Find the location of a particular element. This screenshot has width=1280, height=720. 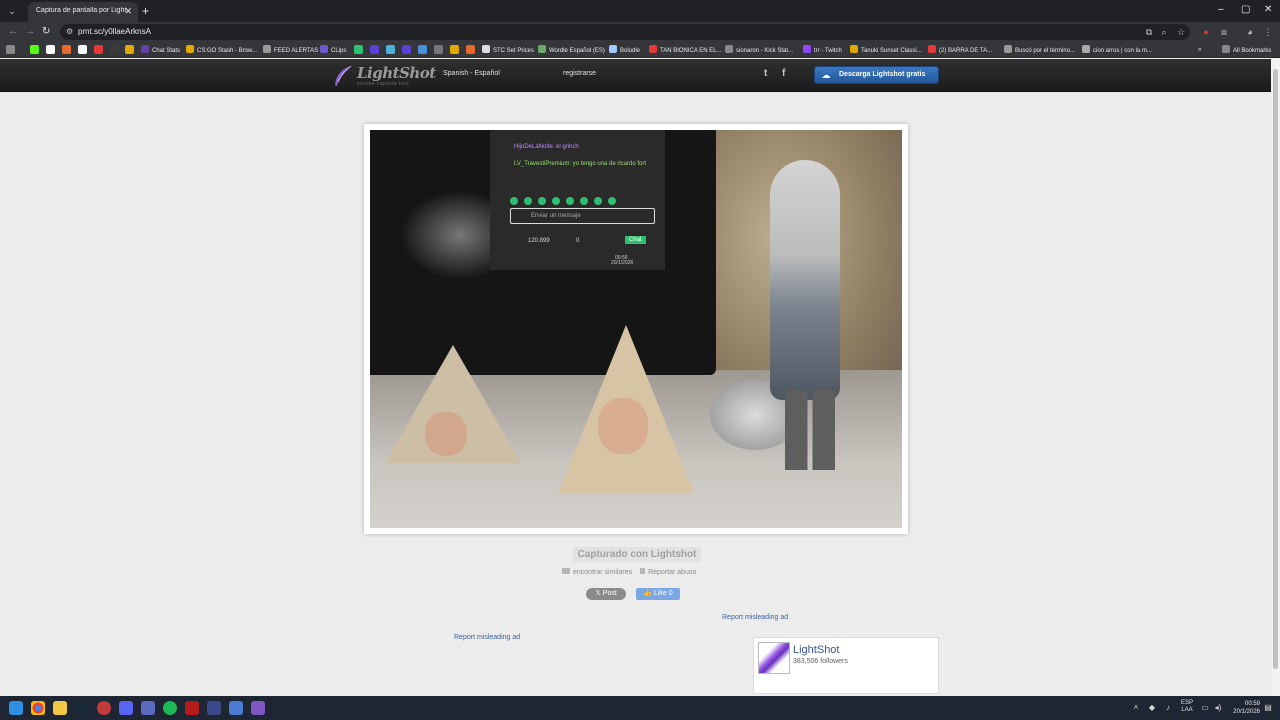

facebook-page-card: LightShot 383,506 followers is located at coordinates (846, 665).